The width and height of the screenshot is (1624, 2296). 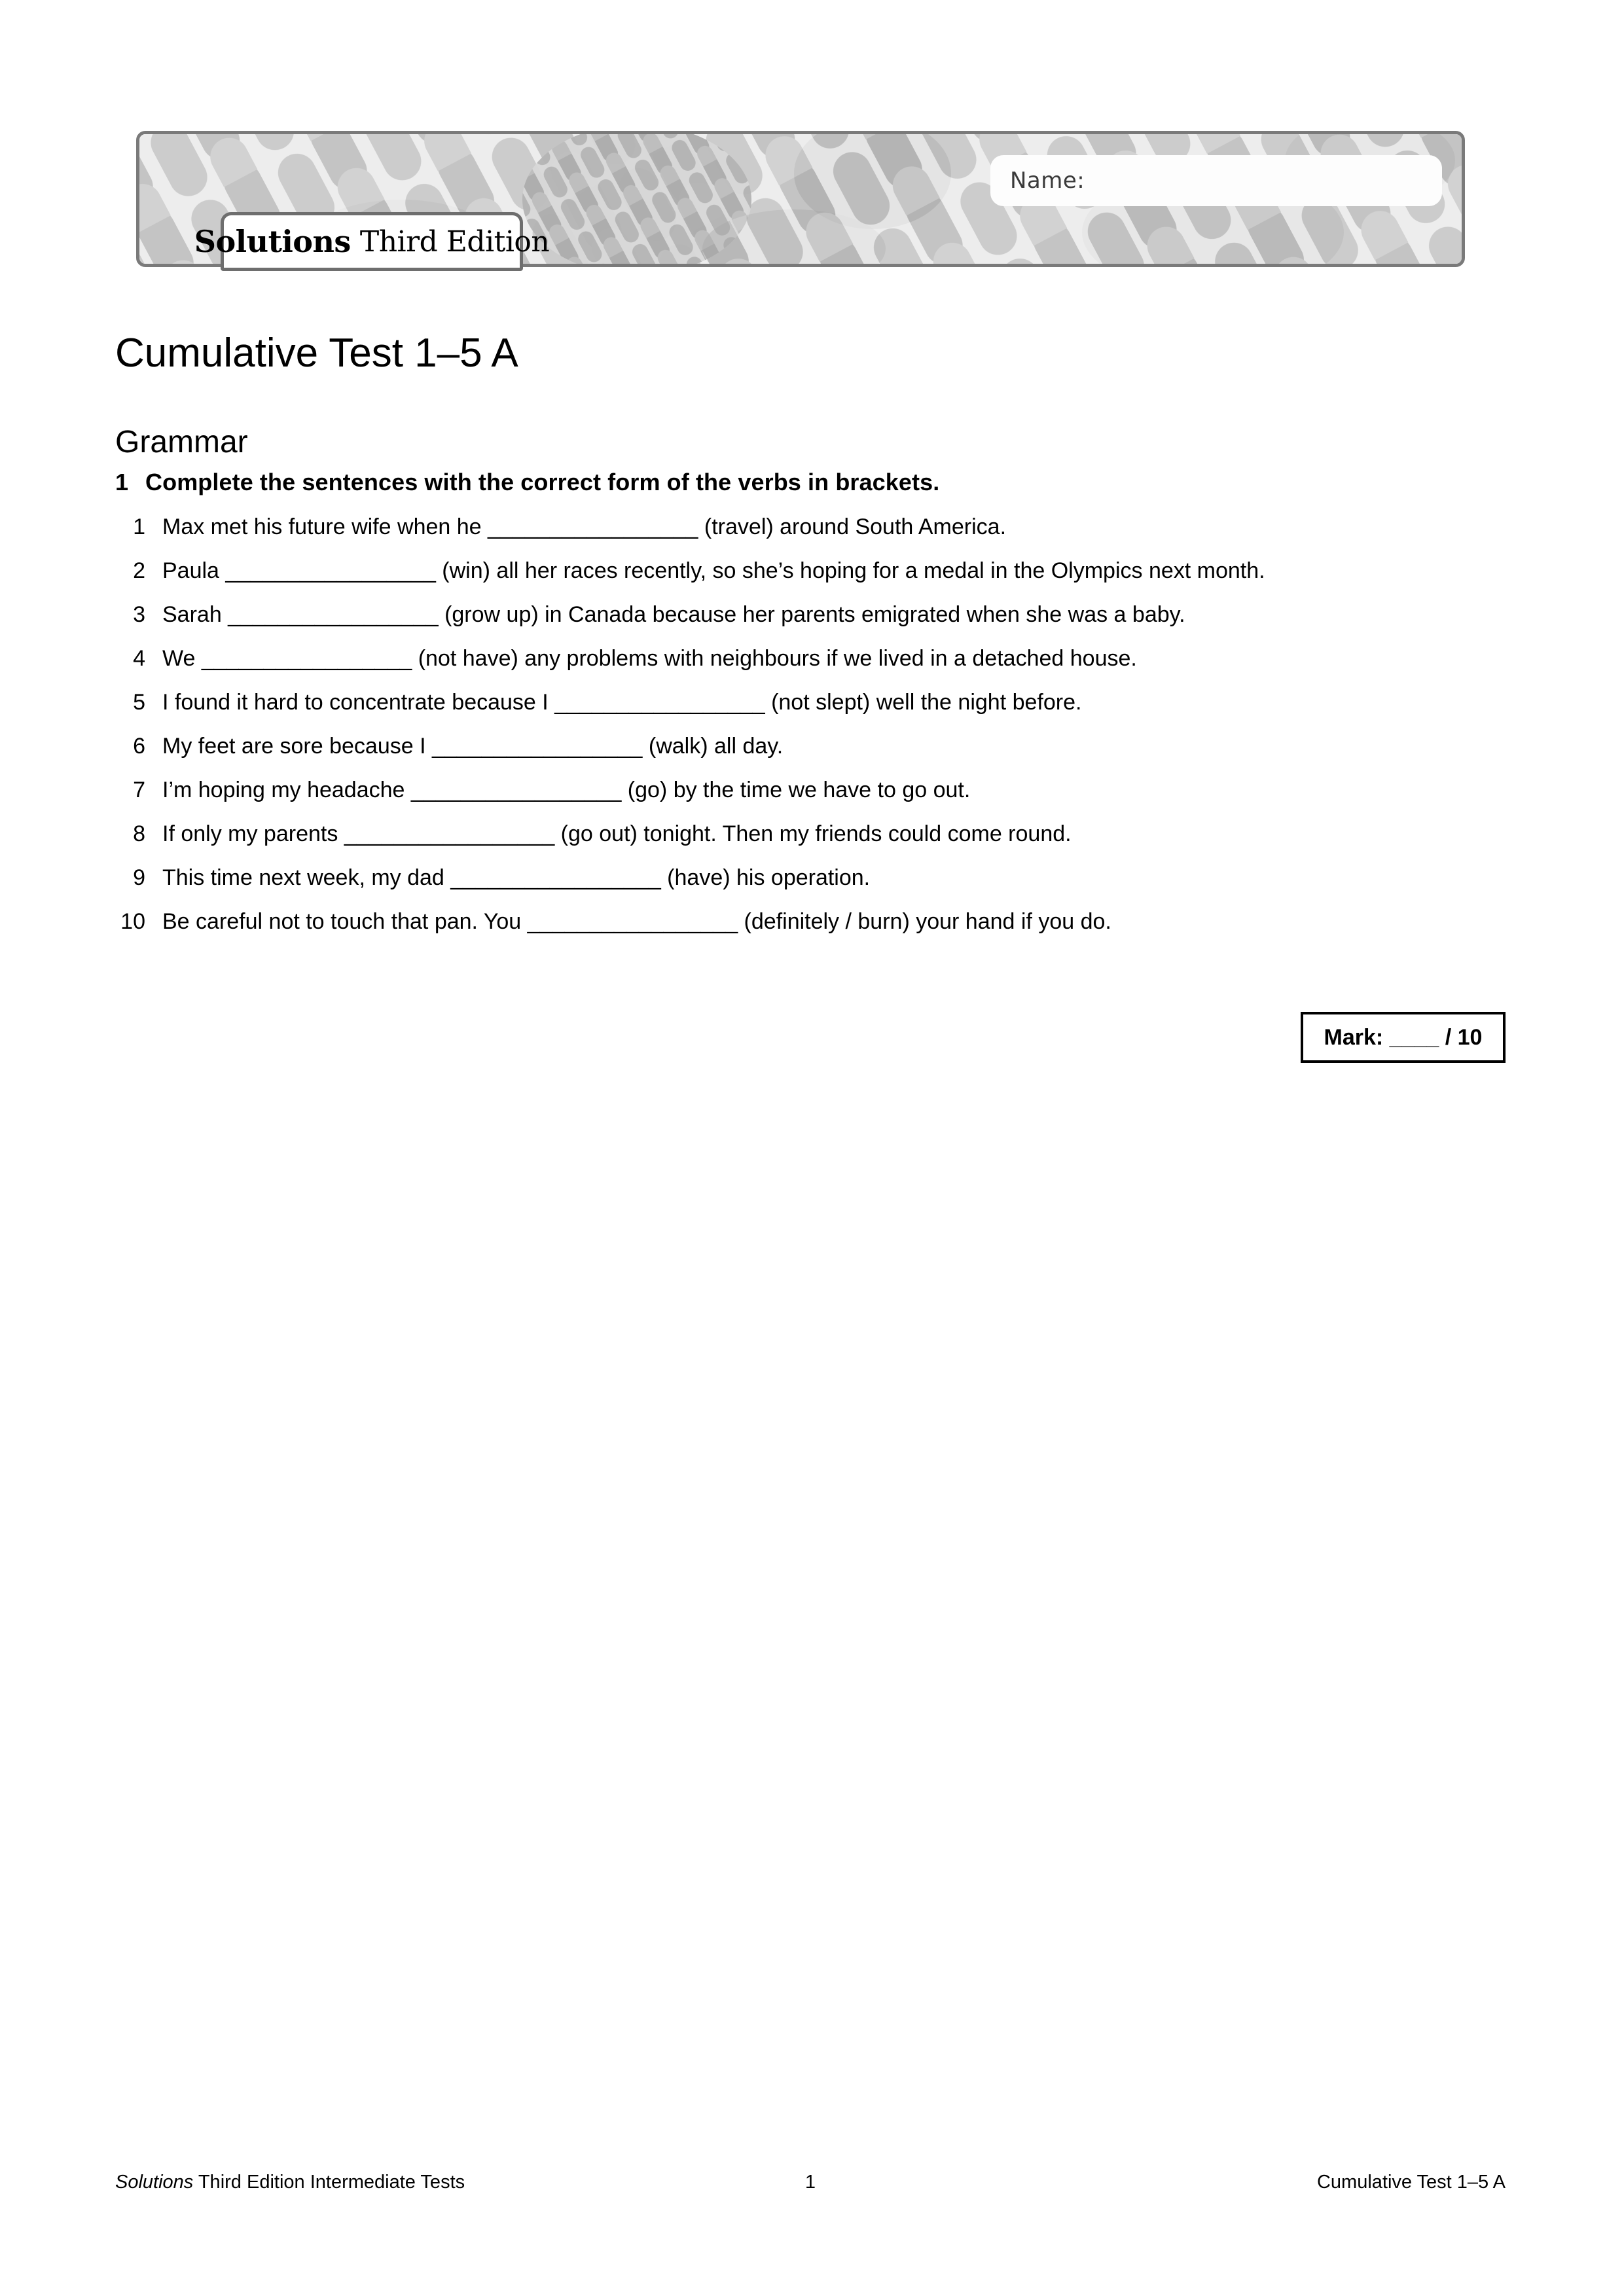 What do you see at coordinates (139, 614) in the screenshot?
I see `item-number: 3` at bounding box center [139, 614].